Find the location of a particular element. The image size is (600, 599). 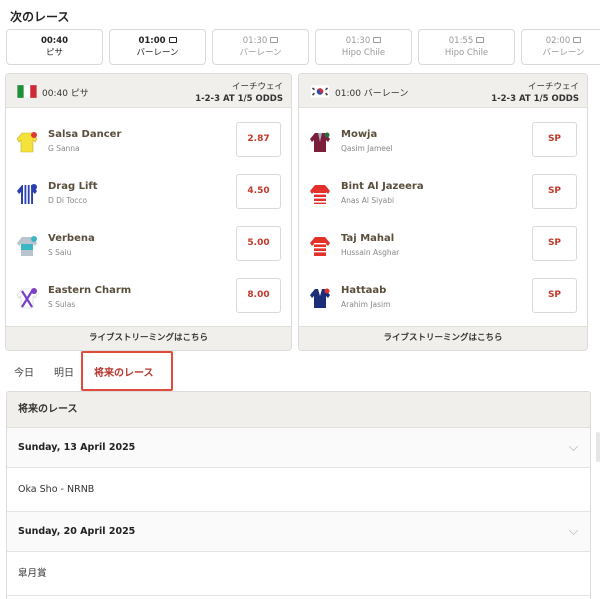

odds-button: 2.87 is located at coordinates (258, 139).